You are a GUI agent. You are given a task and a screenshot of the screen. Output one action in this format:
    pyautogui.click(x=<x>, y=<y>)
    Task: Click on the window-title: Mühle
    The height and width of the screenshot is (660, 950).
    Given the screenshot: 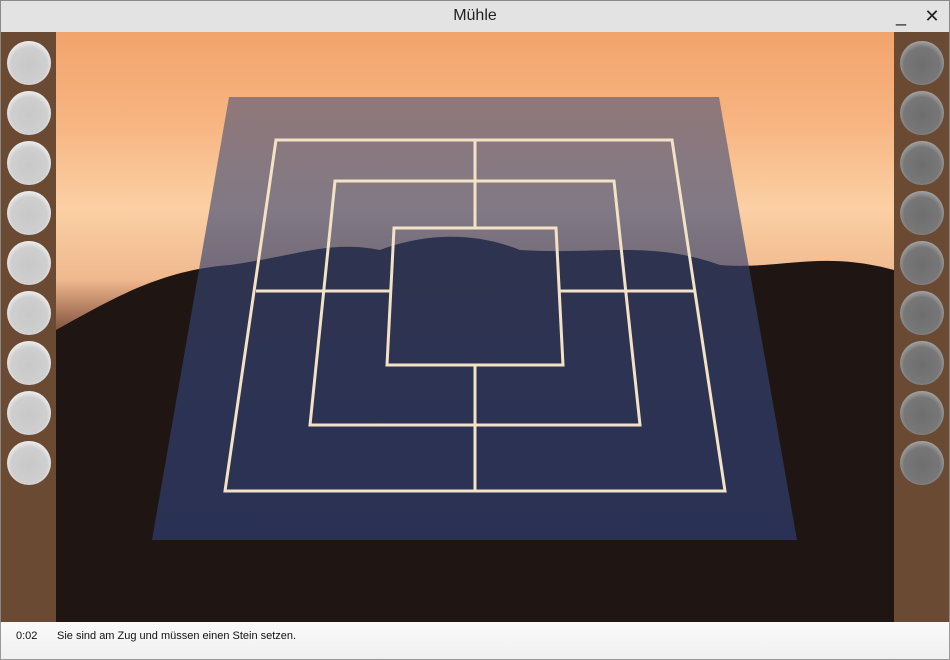 What is the action you would take?
    pyautogui.click(x=475, y=15)
    